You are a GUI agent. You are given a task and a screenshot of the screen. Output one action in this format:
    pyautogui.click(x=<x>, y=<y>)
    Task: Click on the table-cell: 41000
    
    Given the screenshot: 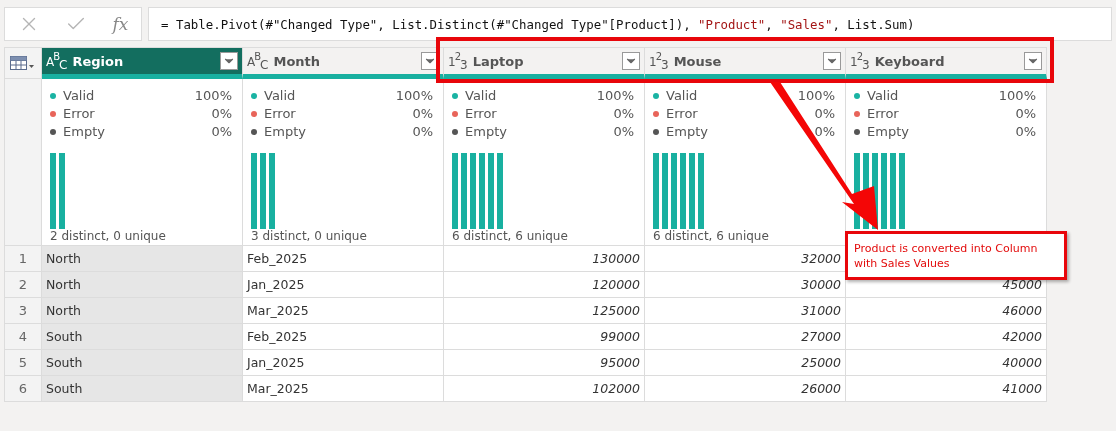 What is the action you would take?
    pyautogui.click(x=946, y=389)
    